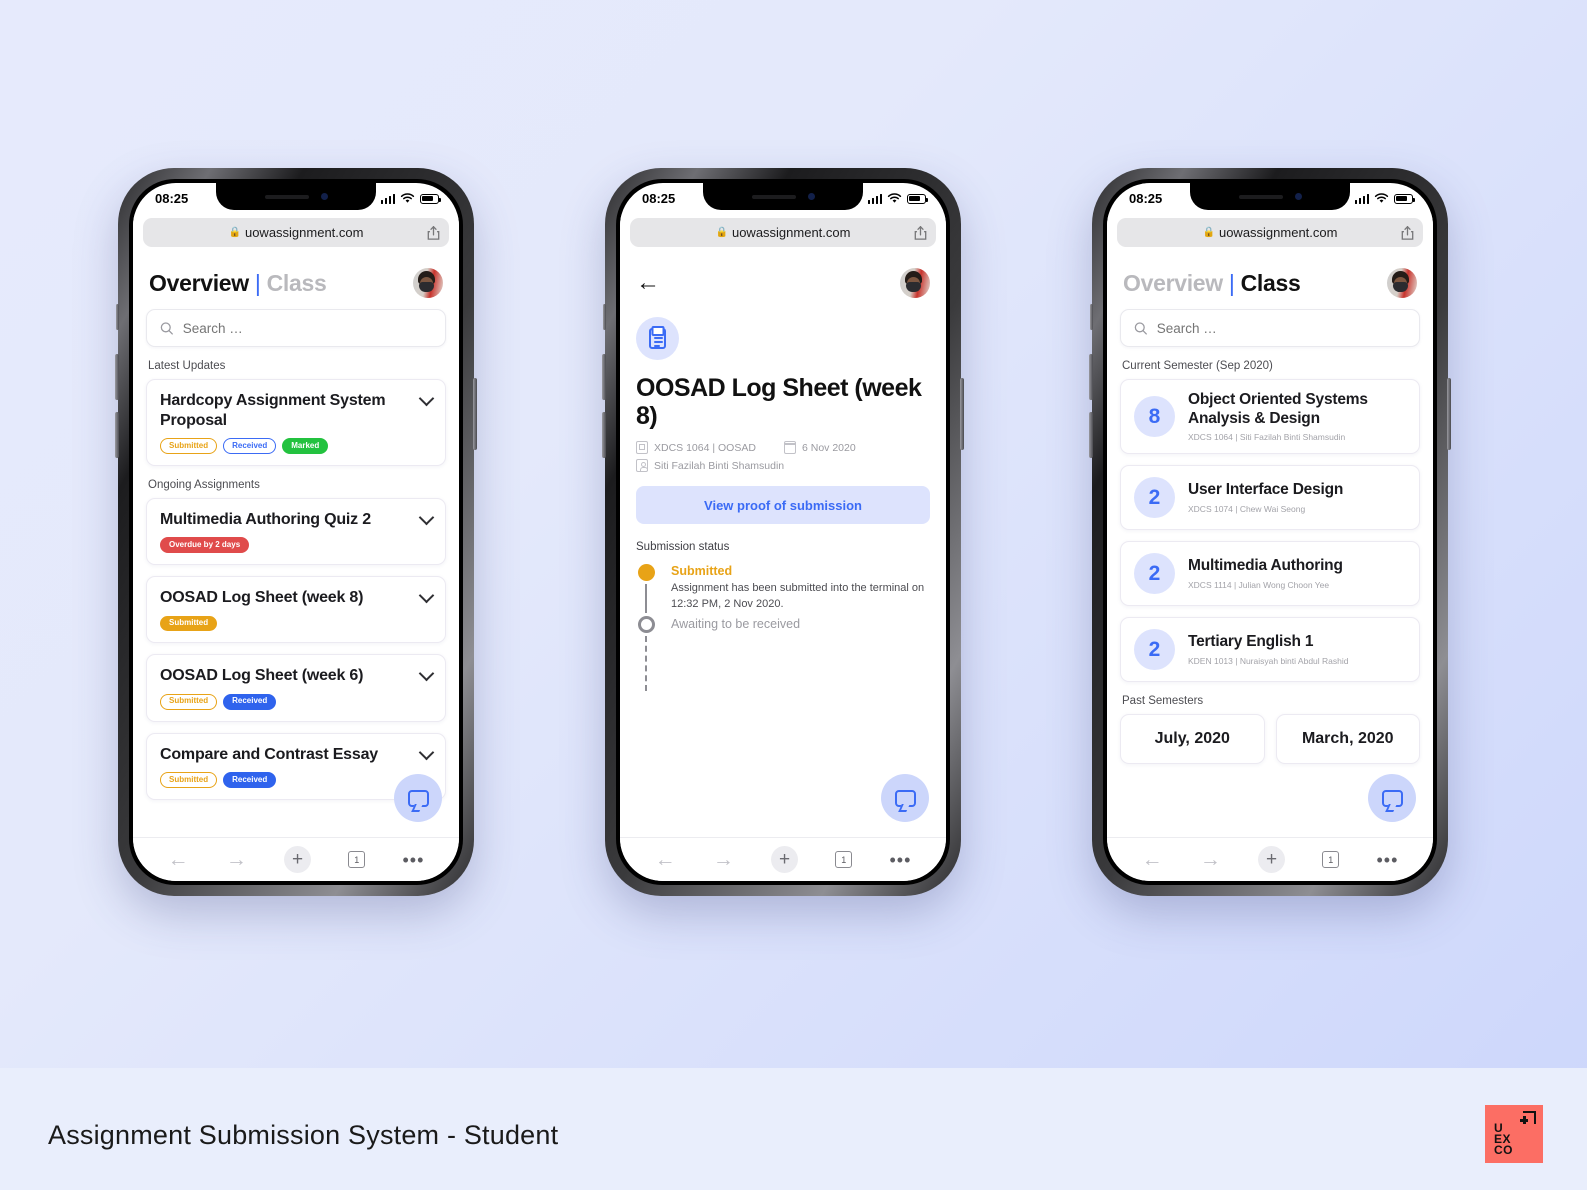  I want to click on view-tabs: Overview | Class, so click(238, 283).